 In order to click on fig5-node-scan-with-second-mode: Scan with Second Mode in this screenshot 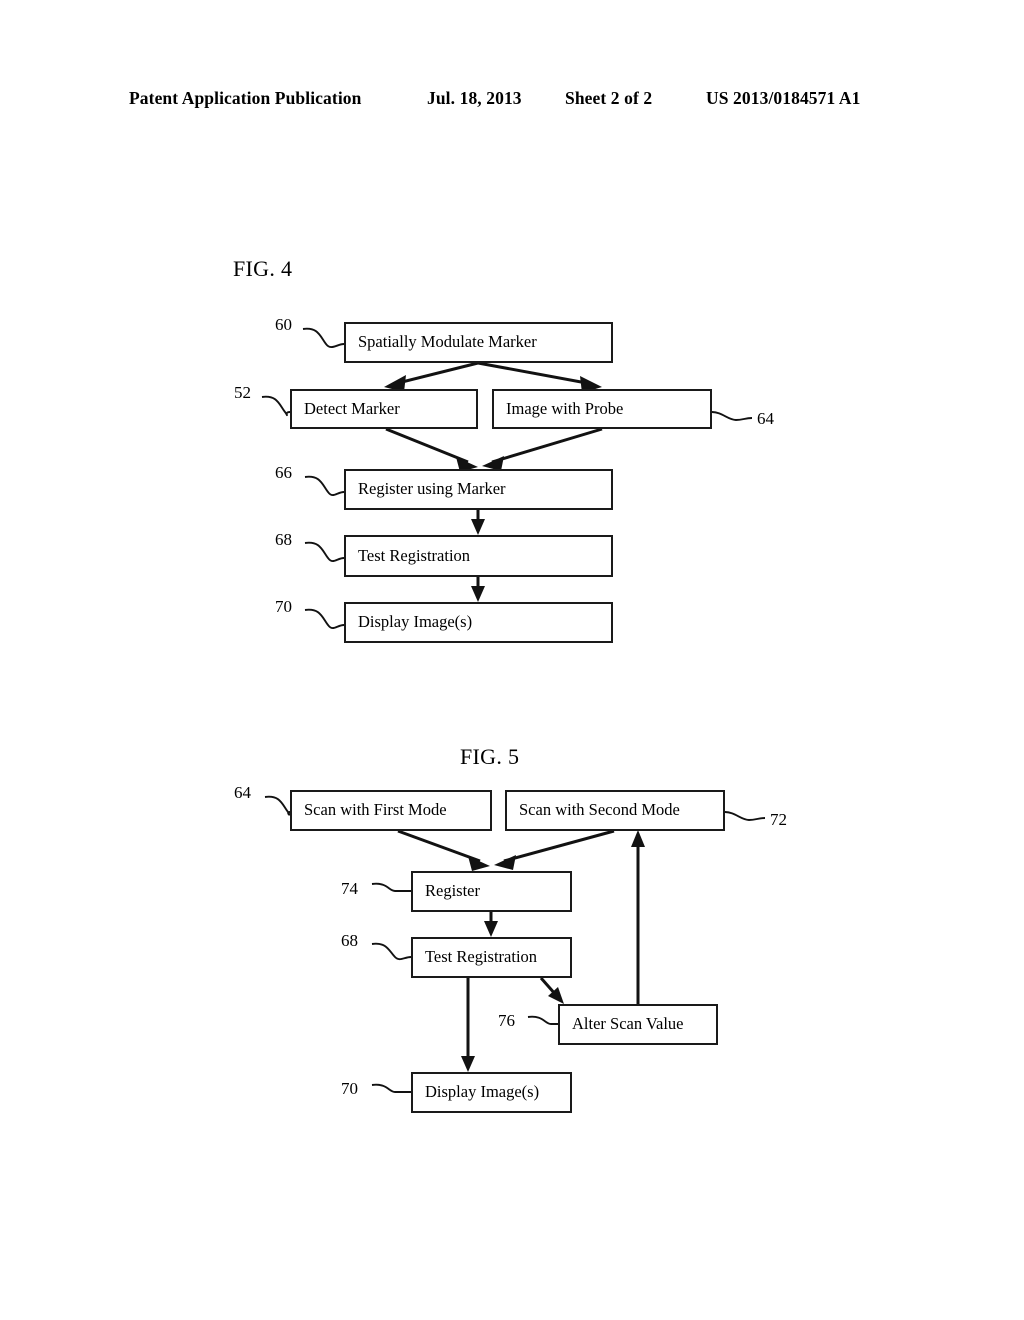, I will do `click(615, 810)`.